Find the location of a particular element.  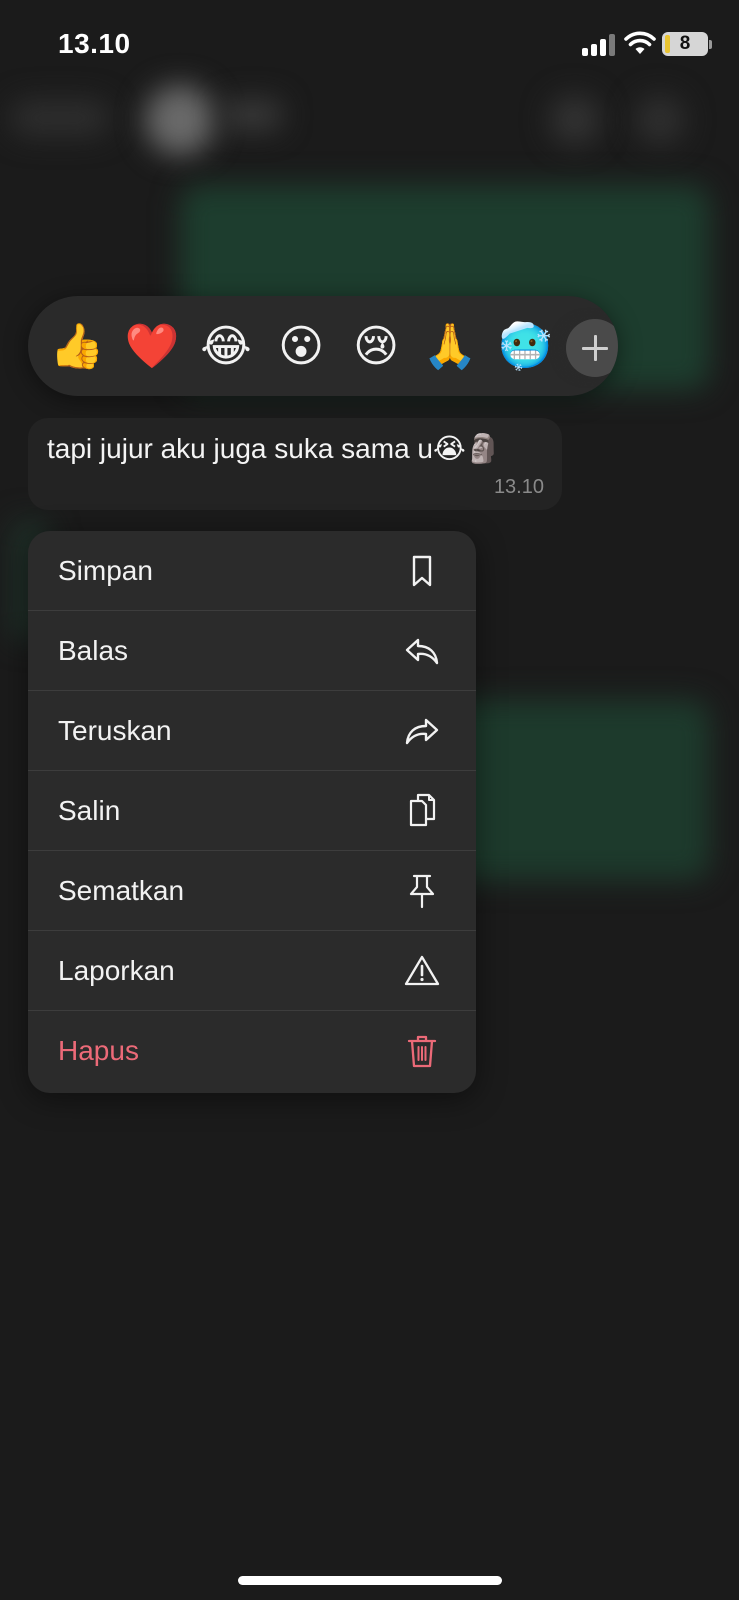

message-timestamp: 13.10 is located at coordinates (518, 487).